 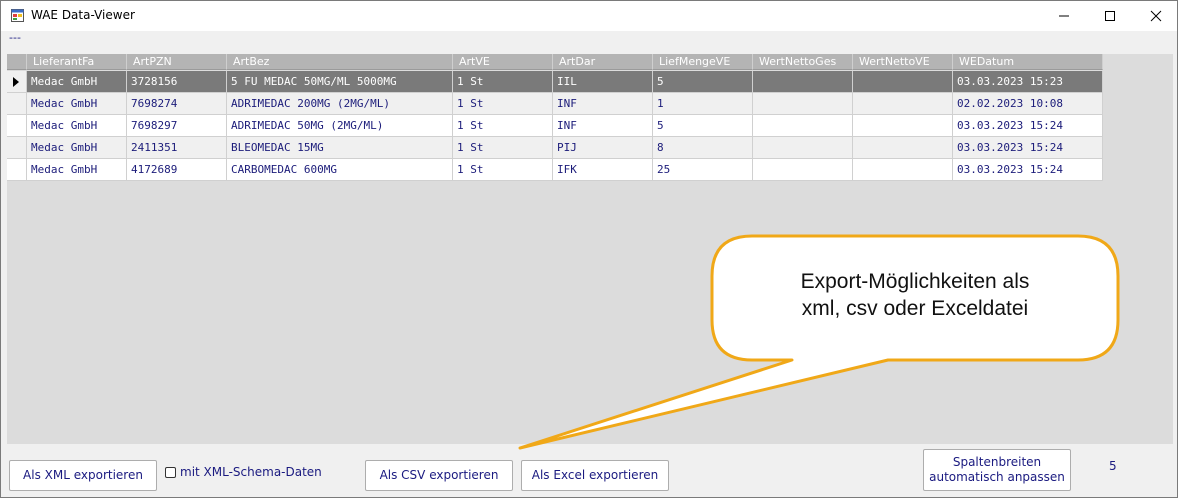 What do you see at coordinates (603, 62) in the screenshot?
I see `column-header-artdar: ArtDar` at bounding box center [603, 62].